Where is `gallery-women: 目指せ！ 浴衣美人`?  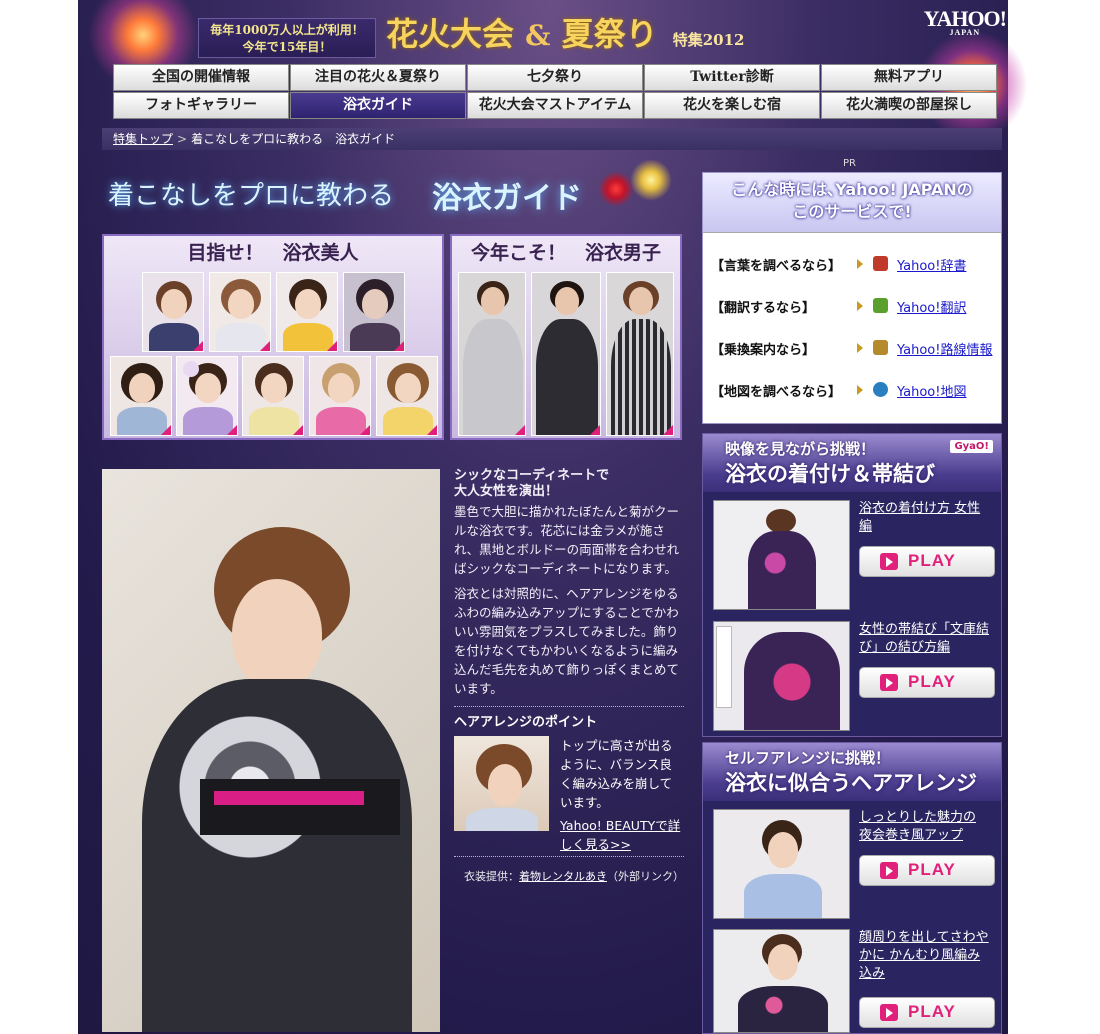 gallery-women: 目指せ！ 浴衣美人 is located at coordinates (273, 337).